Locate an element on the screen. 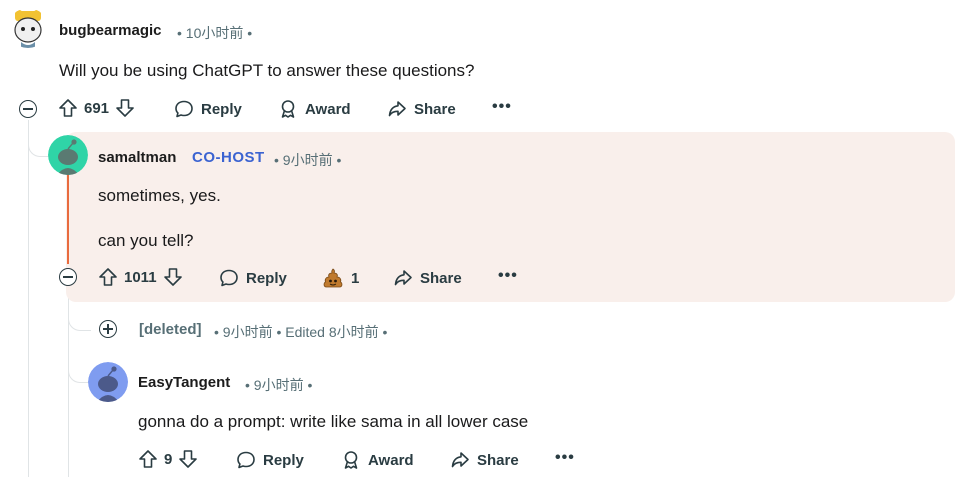 The width and height of the screenshot is (960, 477). vote-group: 1011 is located at coordinates (140, 277).